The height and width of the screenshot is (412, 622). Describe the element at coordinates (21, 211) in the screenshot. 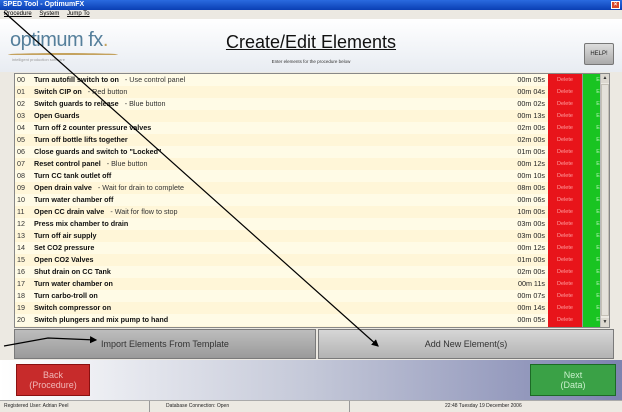

I see `element-index: 11` at that location.